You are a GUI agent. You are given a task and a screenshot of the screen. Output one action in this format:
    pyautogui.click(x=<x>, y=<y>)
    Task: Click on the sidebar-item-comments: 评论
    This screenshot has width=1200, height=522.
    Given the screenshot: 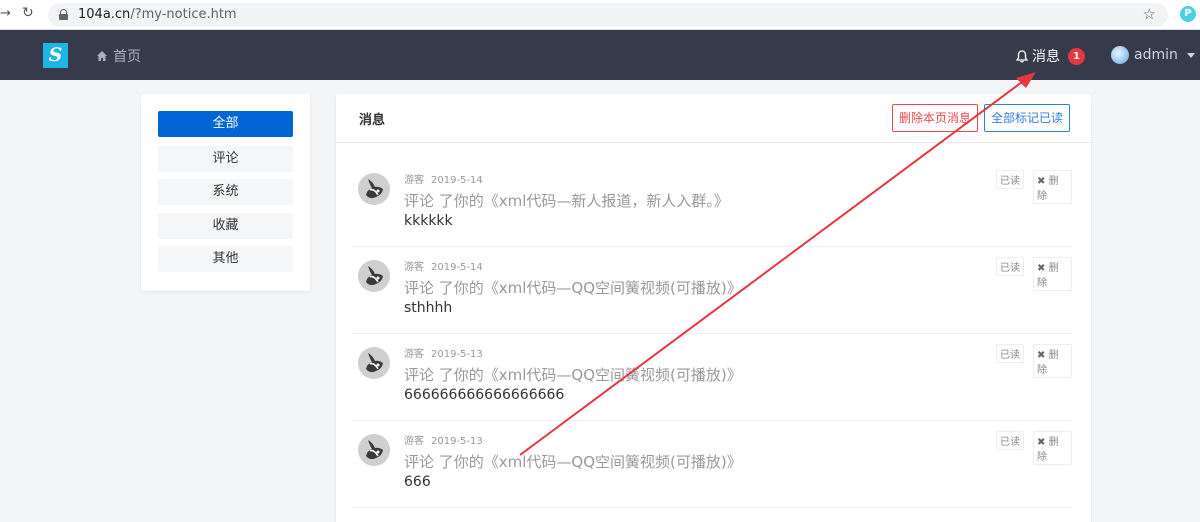 What is the action you would take?
    pyautogui.click(x=225, y=159)
    